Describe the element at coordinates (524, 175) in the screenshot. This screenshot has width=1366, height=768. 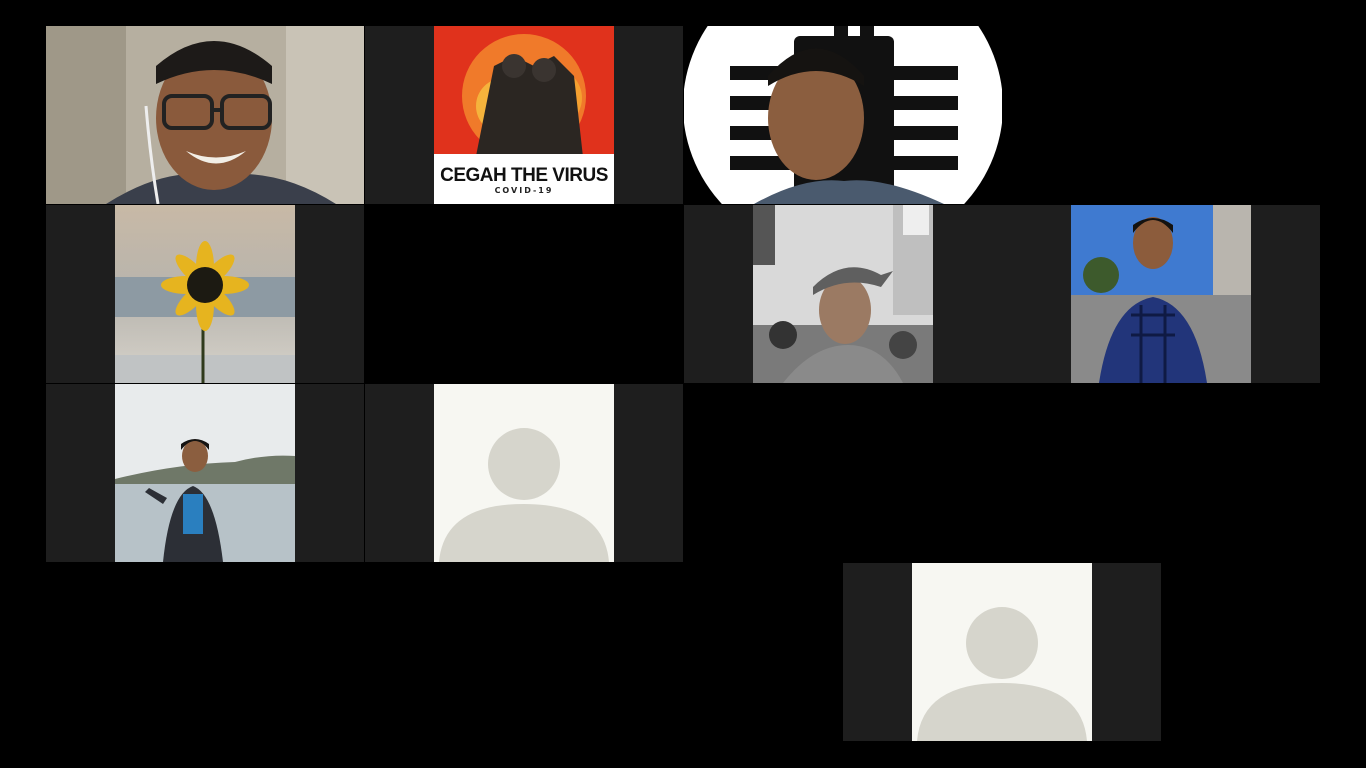
I see `poster-title: CEGAH THE VIRUS` at that location.